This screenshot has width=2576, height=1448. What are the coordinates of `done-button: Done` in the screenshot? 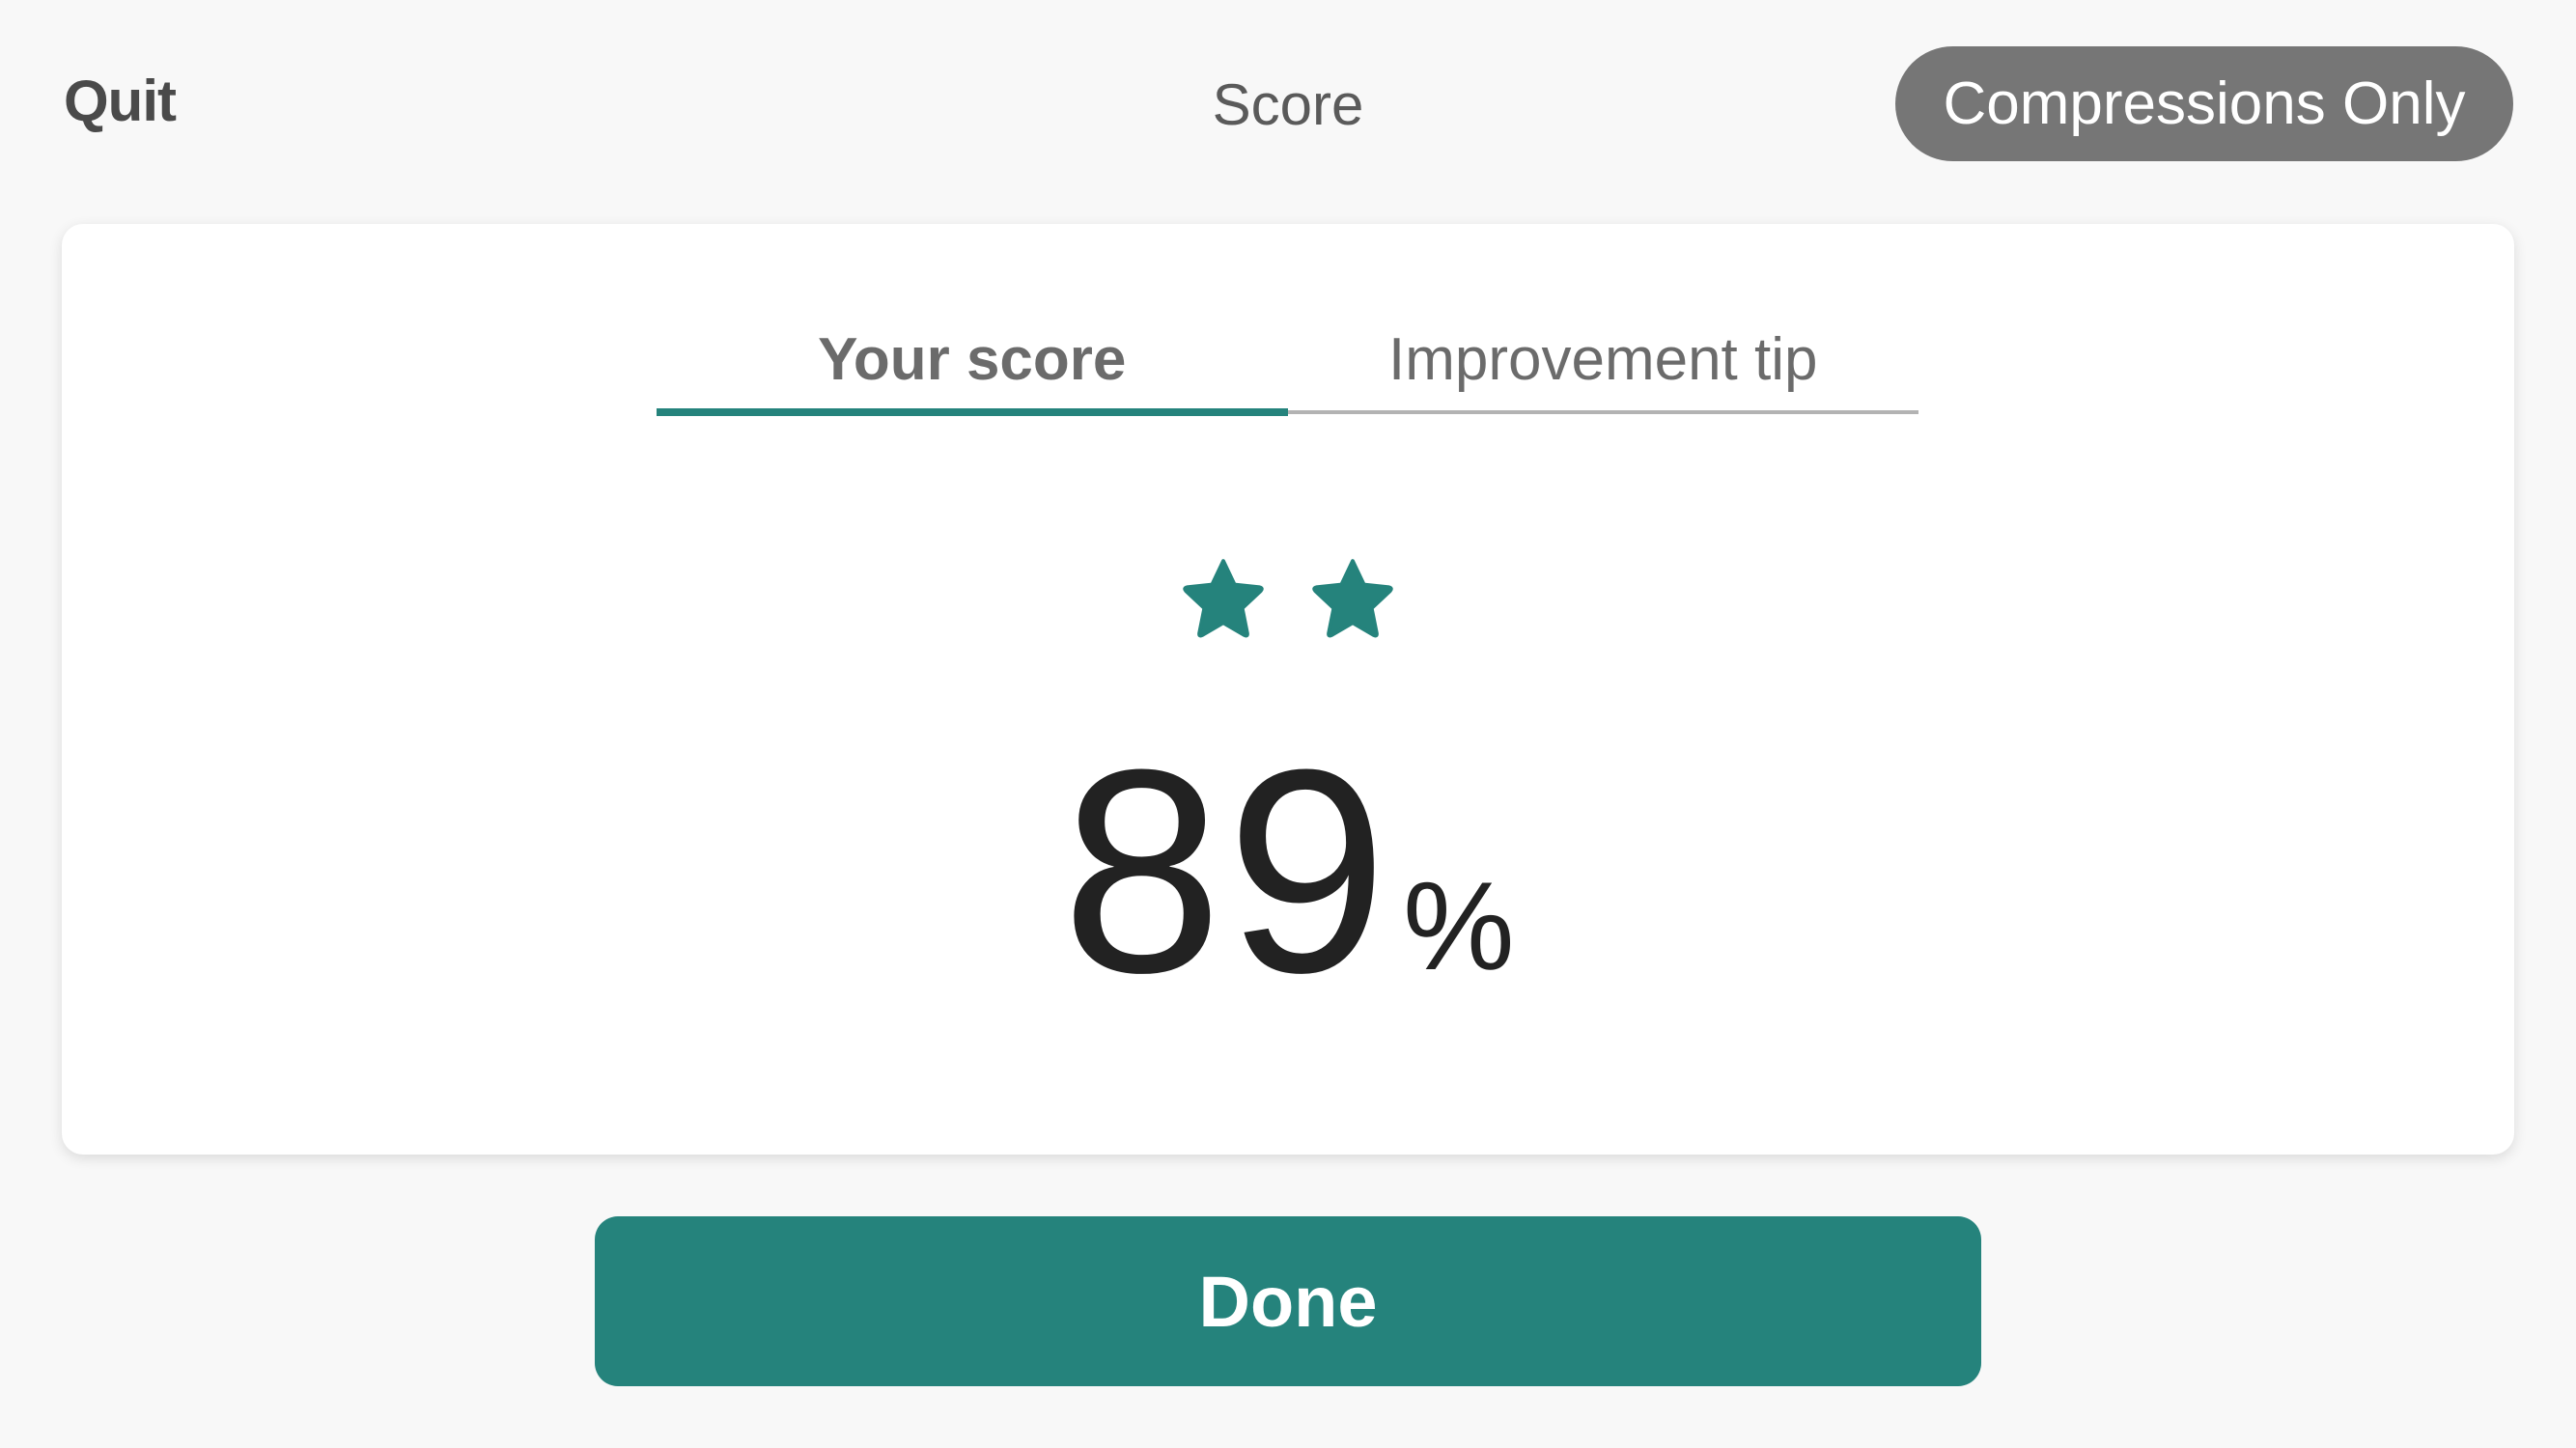 It's located at (1288, 1301).